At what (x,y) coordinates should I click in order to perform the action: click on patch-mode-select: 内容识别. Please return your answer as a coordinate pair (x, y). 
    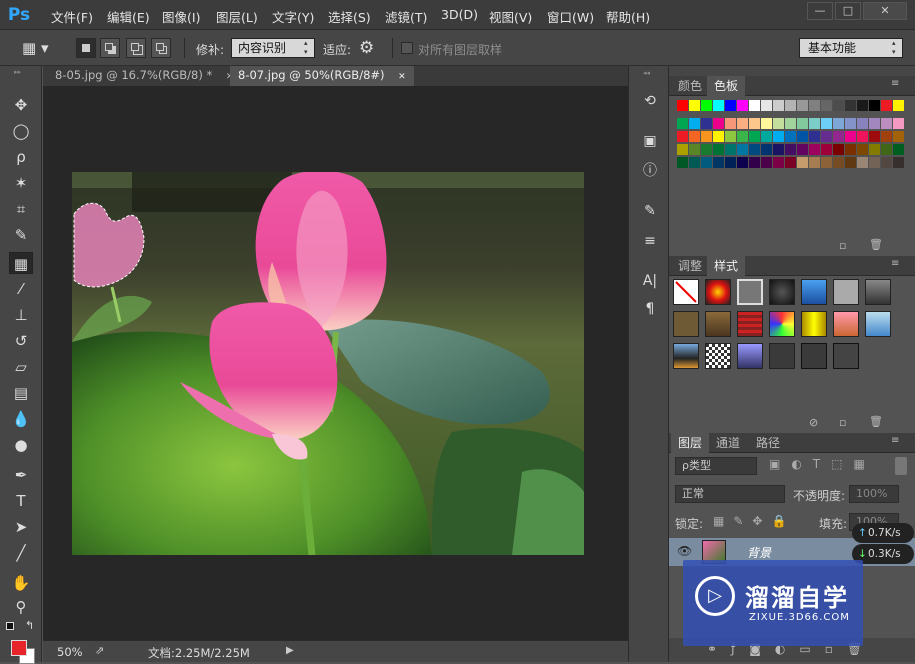
    Looking at the image, I should click on (273, 48).